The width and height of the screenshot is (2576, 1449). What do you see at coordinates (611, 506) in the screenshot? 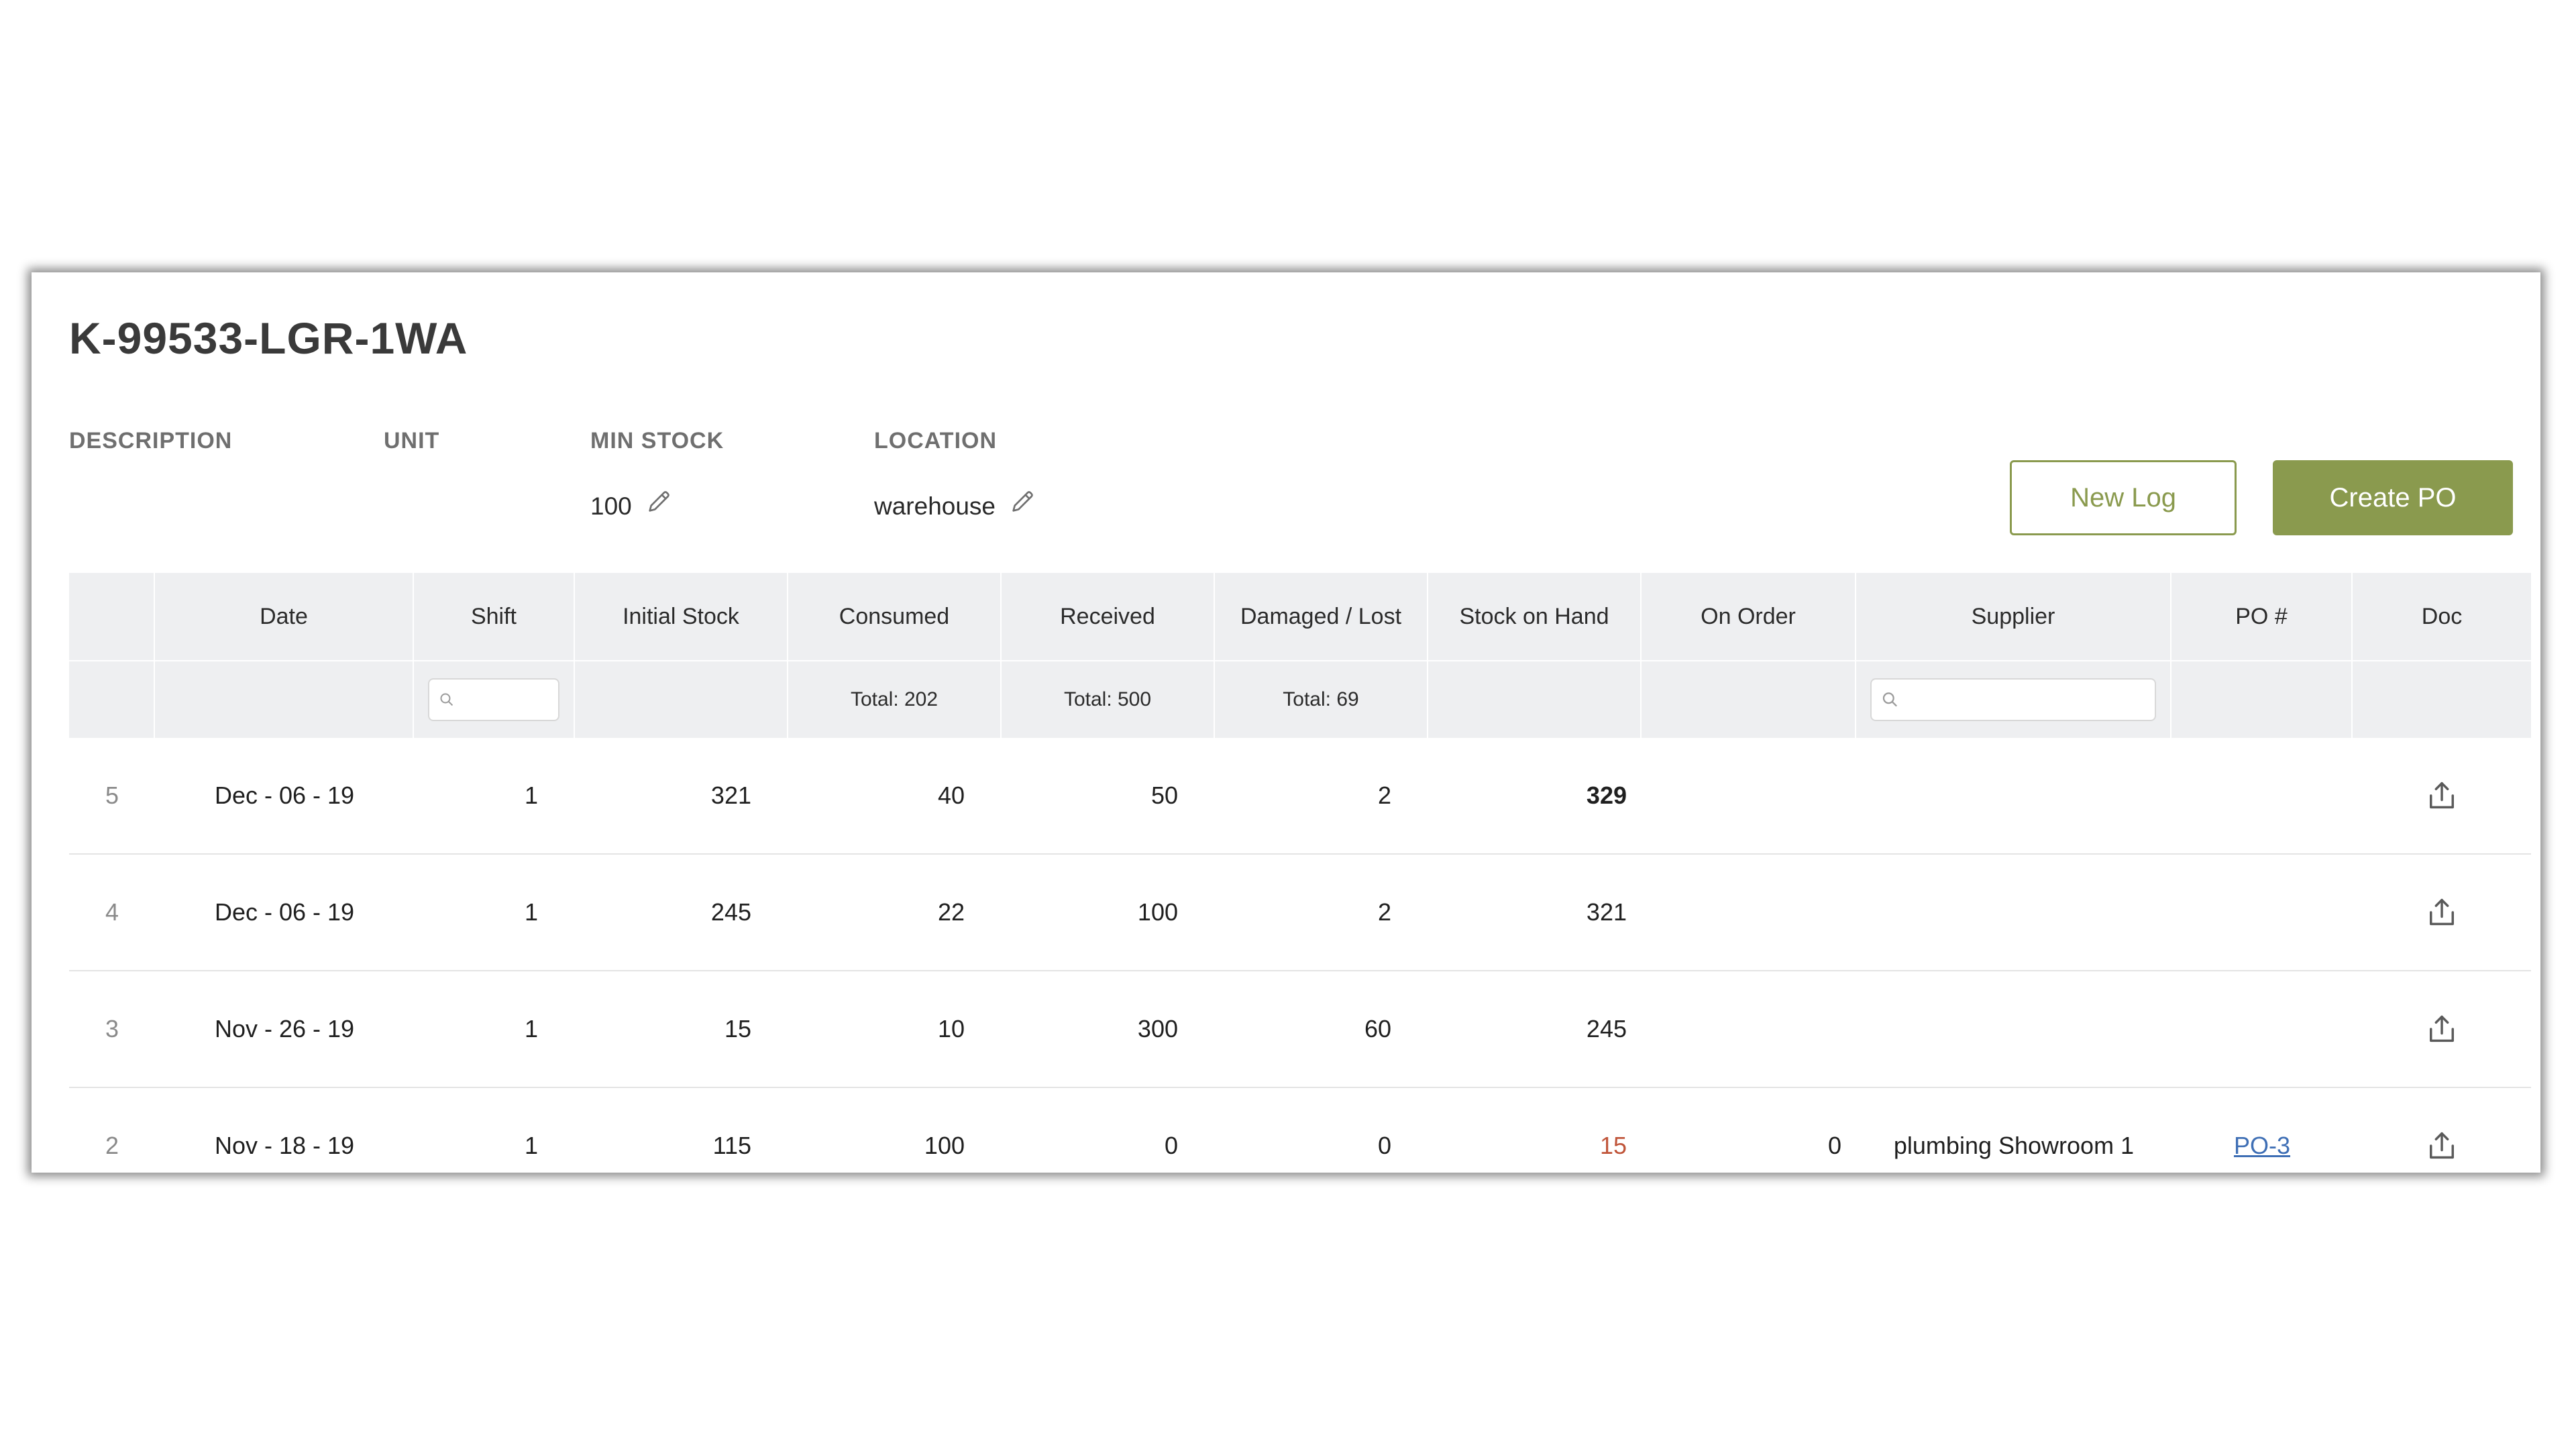
I see `min-stock-value: 100` at bounding box center [611, 506].